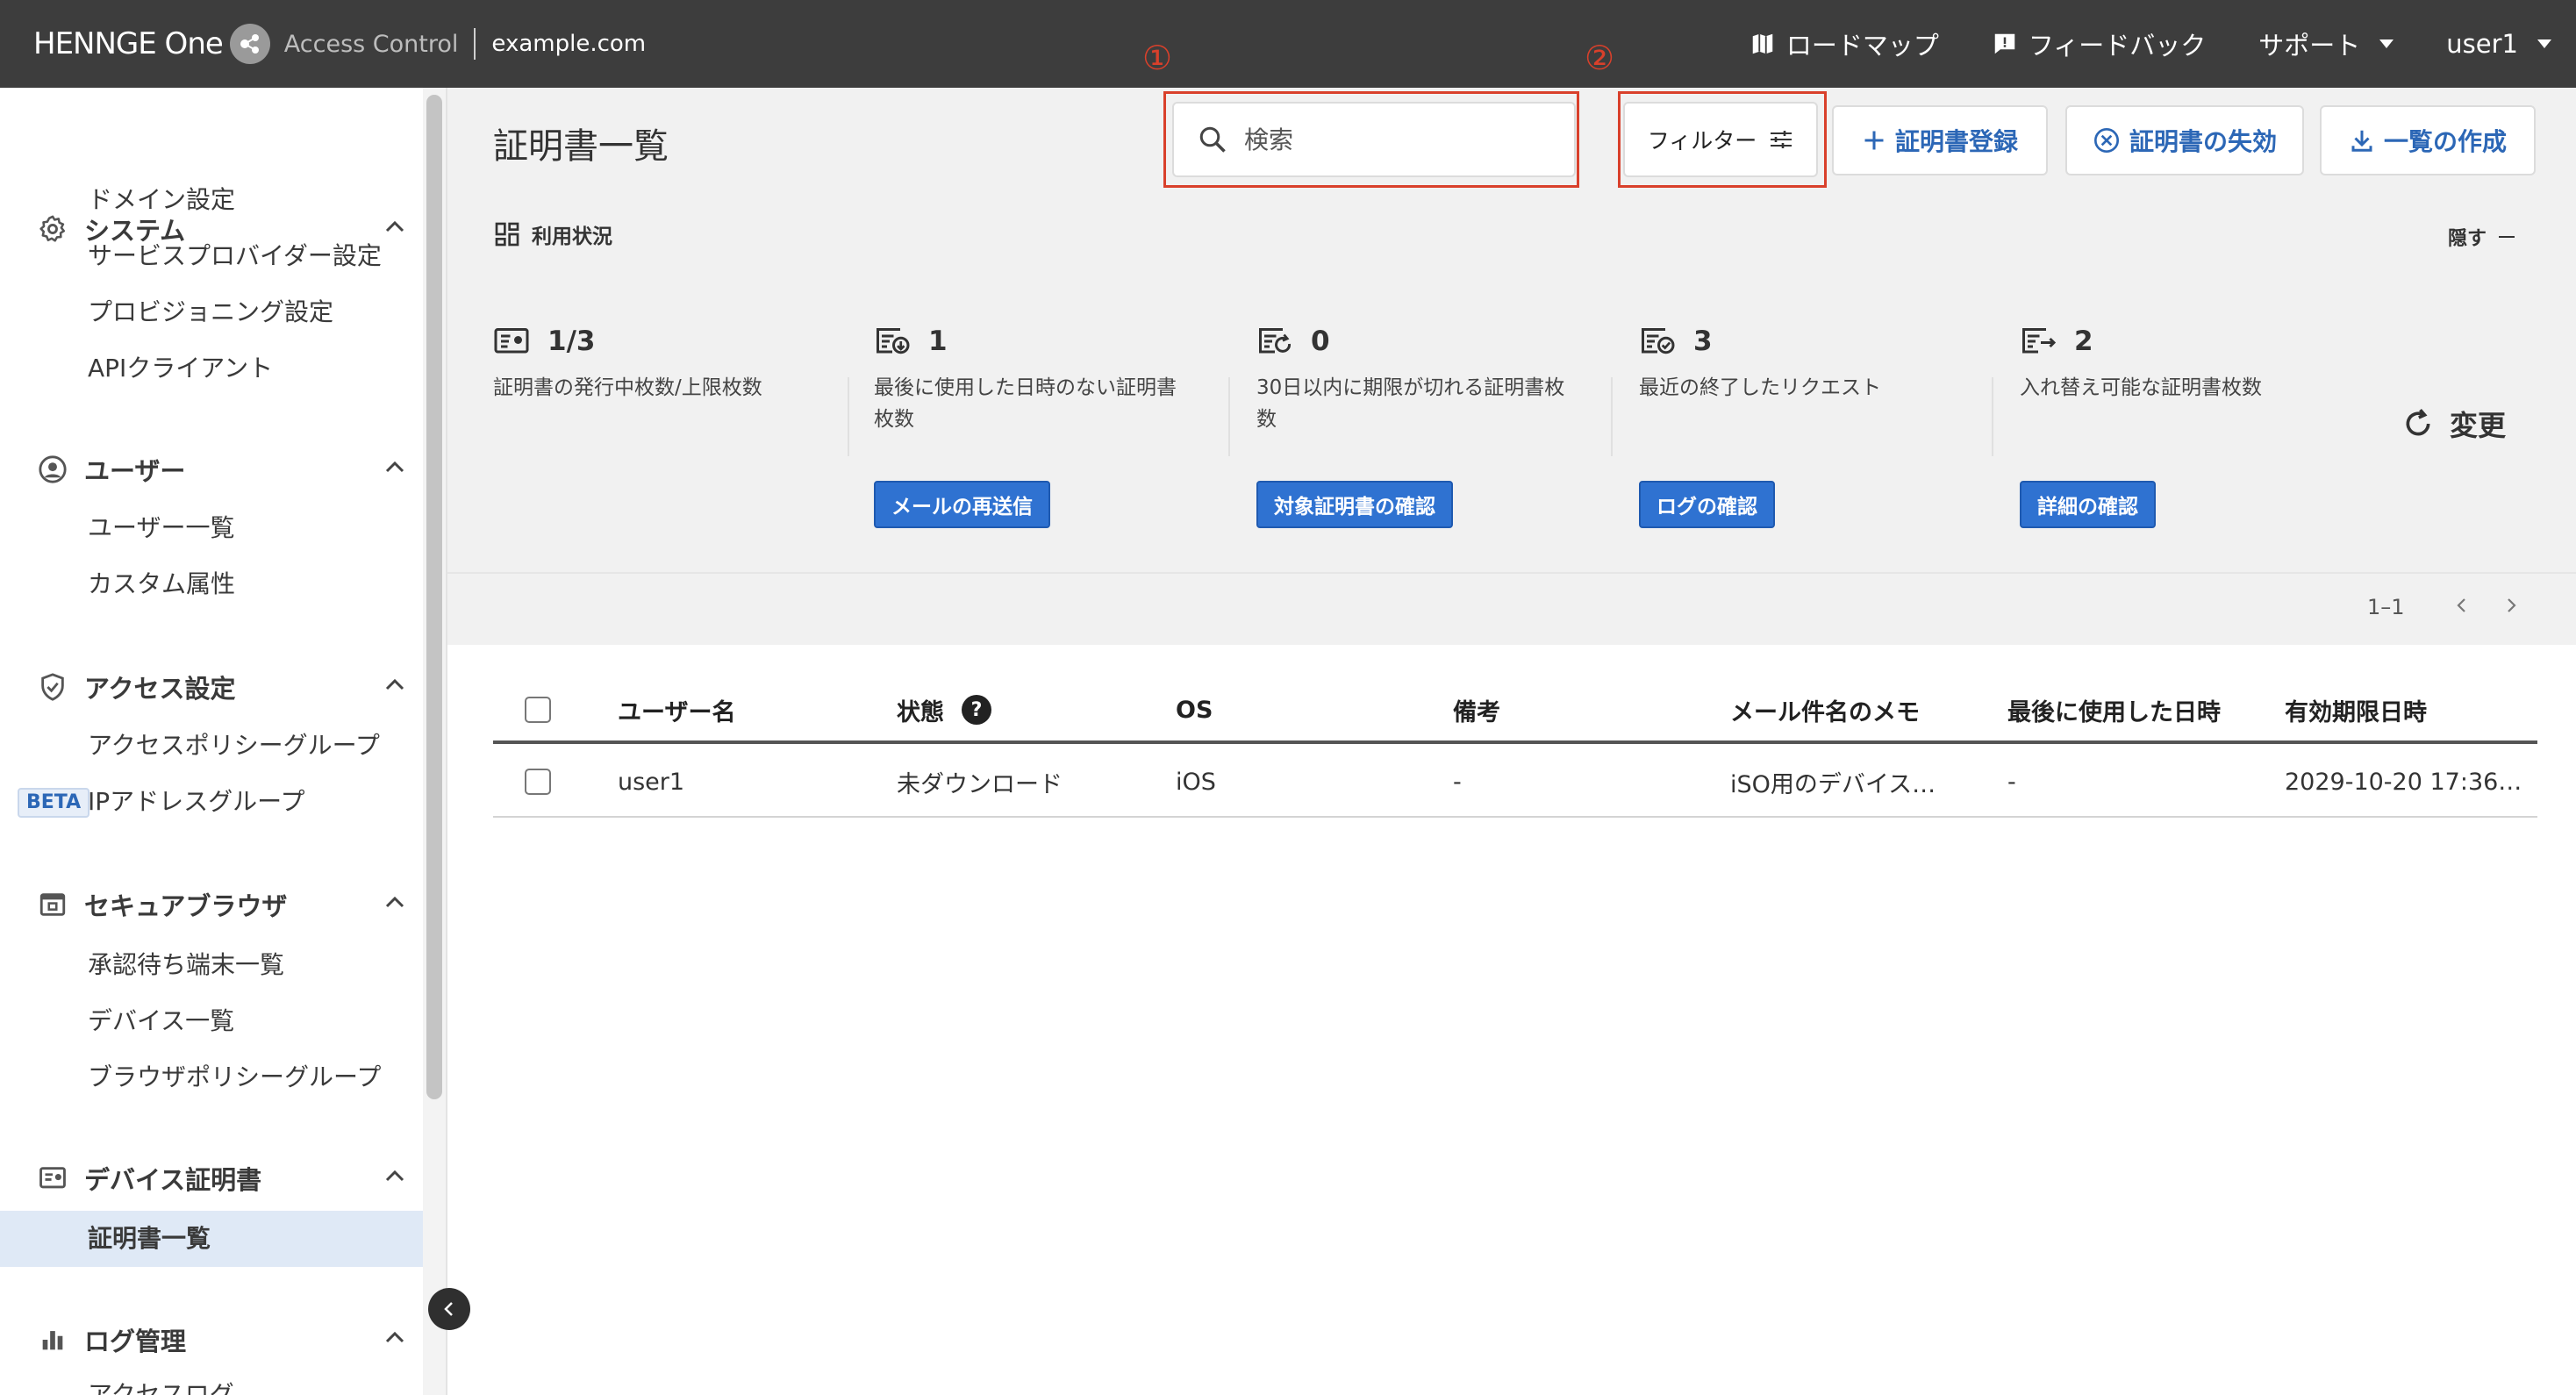  I want to click on column-header-status: 状態 ?, so click(944, 710).